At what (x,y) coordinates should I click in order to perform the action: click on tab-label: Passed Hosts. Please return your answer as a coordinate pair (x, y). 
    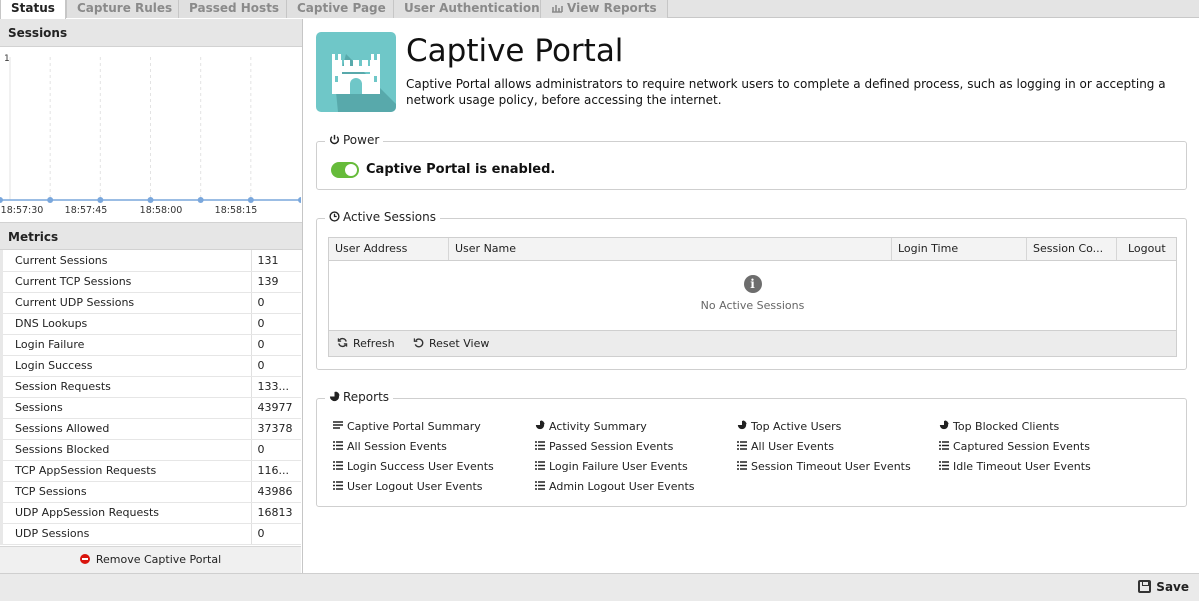
    Looking at the image, I should click on (234, 8).